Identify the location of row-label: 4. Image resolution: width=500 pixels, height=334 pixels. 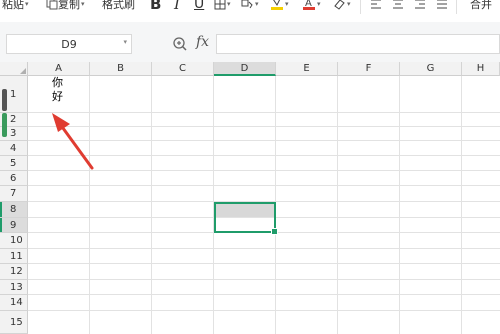
(13, 148).